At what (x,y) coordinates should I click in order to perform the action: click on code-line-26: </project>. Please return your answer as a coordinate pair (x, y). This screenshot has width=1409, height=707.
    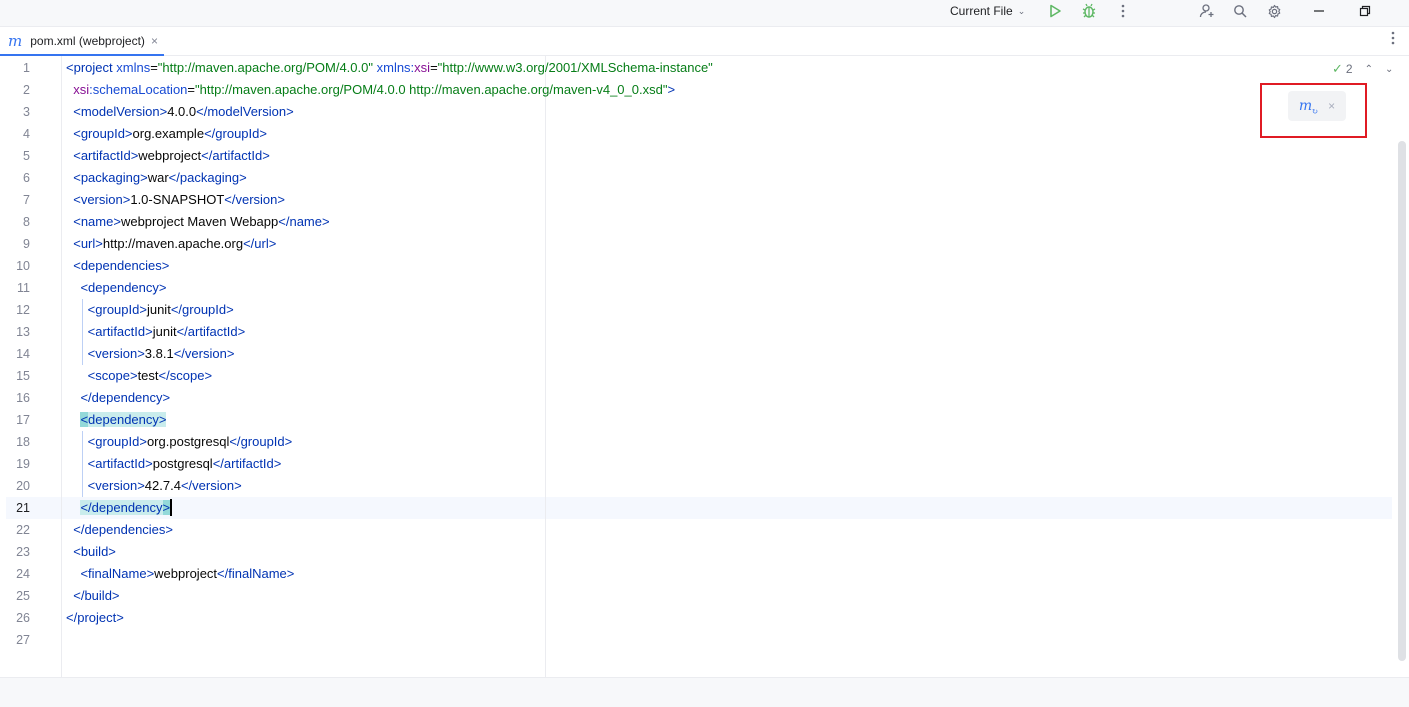
    Looking at the image, I should click on (95, 617).